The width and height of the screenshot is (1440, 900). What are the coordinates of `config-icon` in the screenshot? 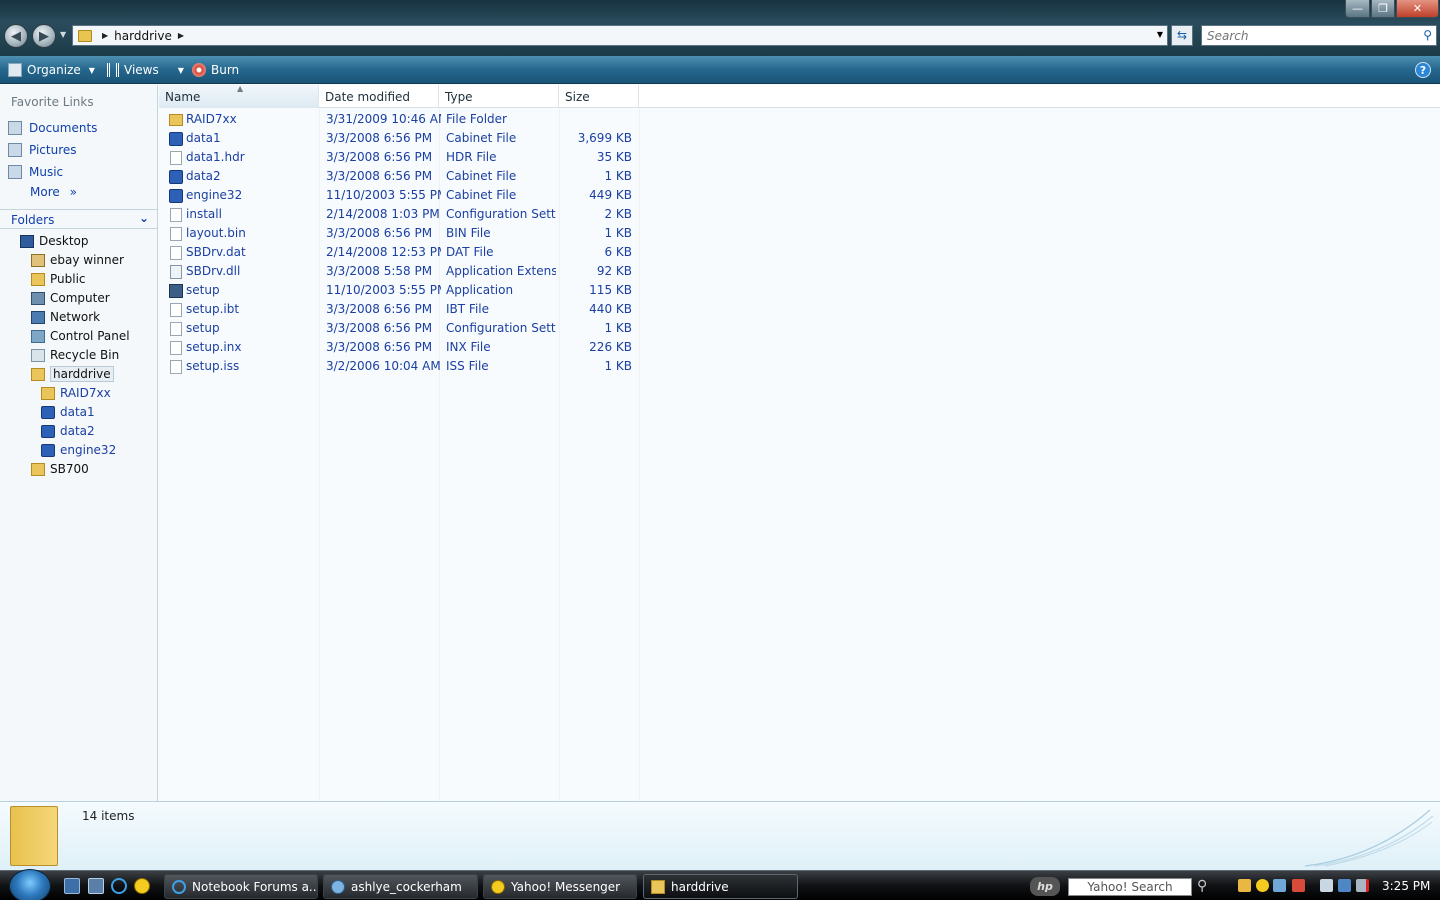 It's located at (176, 215).